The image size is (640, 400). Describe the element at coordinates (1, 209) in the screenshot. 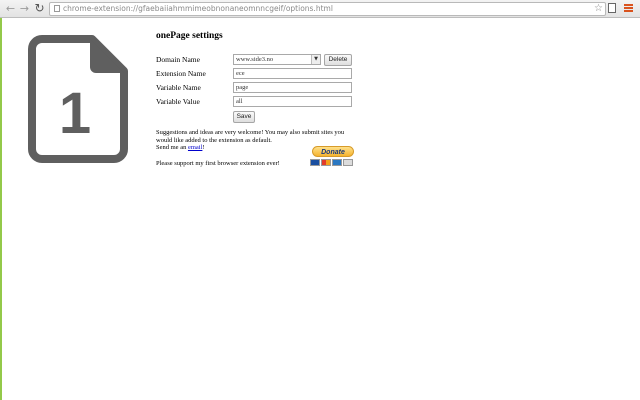

I see `left-accent-rule` at that location.